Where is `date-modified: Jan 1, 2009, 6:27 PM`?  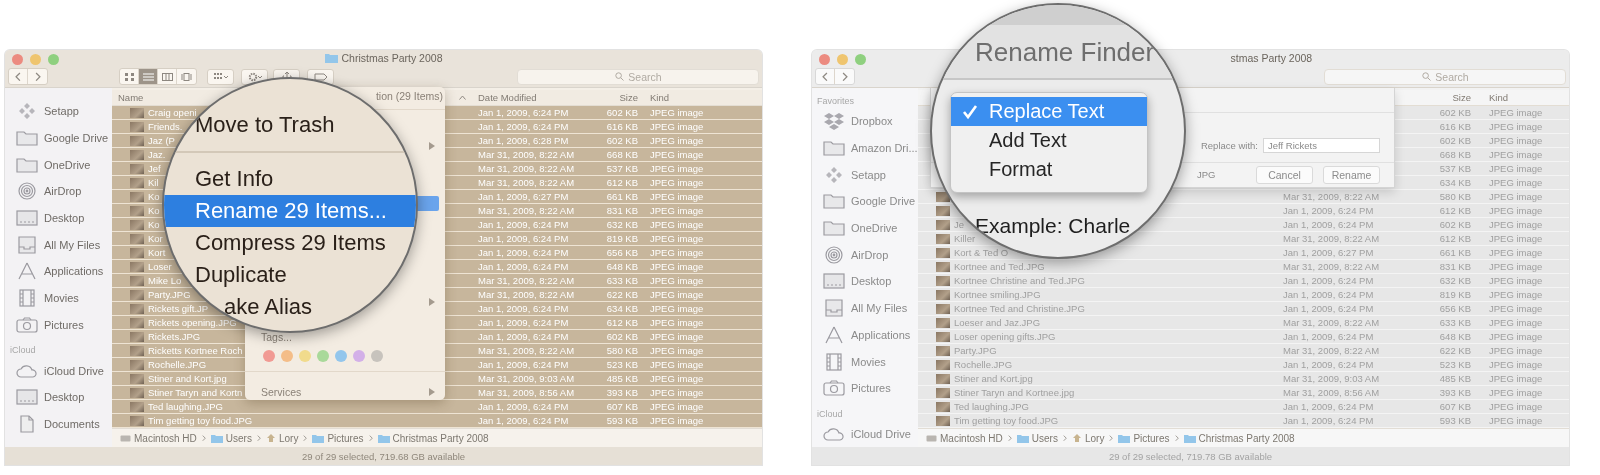 date-modified: Jan 1, 2009, 6:27 PM is located at coordinates (1328, 252).